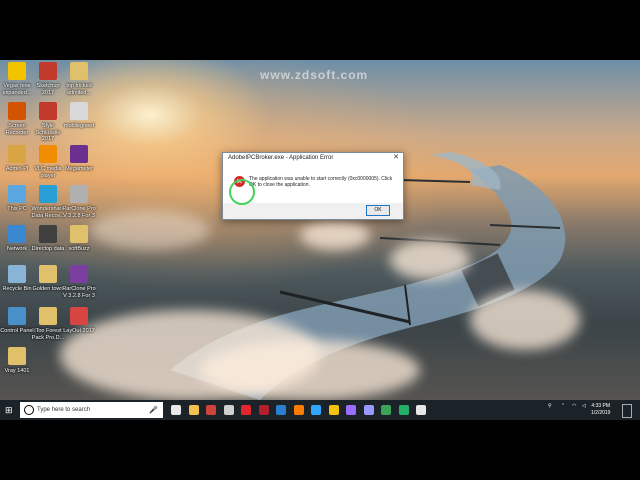 The width and height of the screenshot is (640, 480). Describe the element at coordinates (17, 209) in the screenshot. I see `desktop-icon-label: This PC` at that location.